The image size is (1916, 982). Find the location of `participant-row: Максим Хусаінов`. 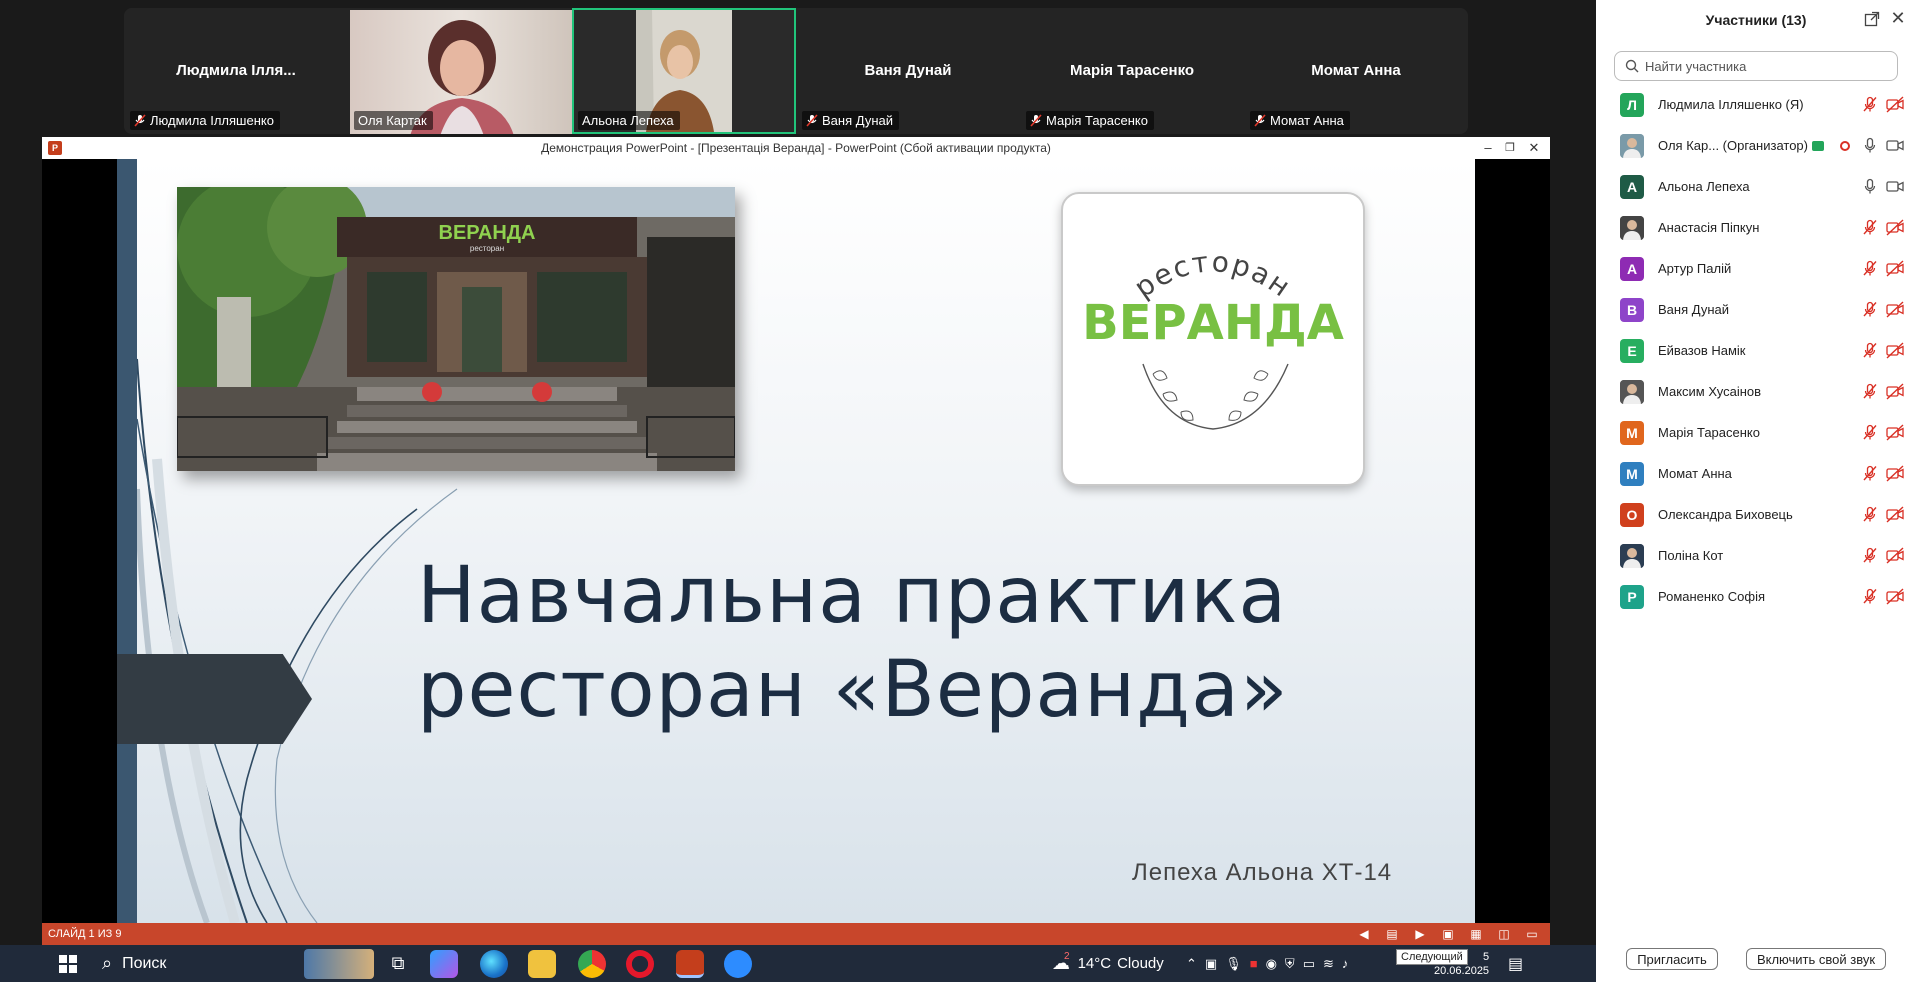

participant-row: Максим Хусаінов is located at coordinates (1756, 391).